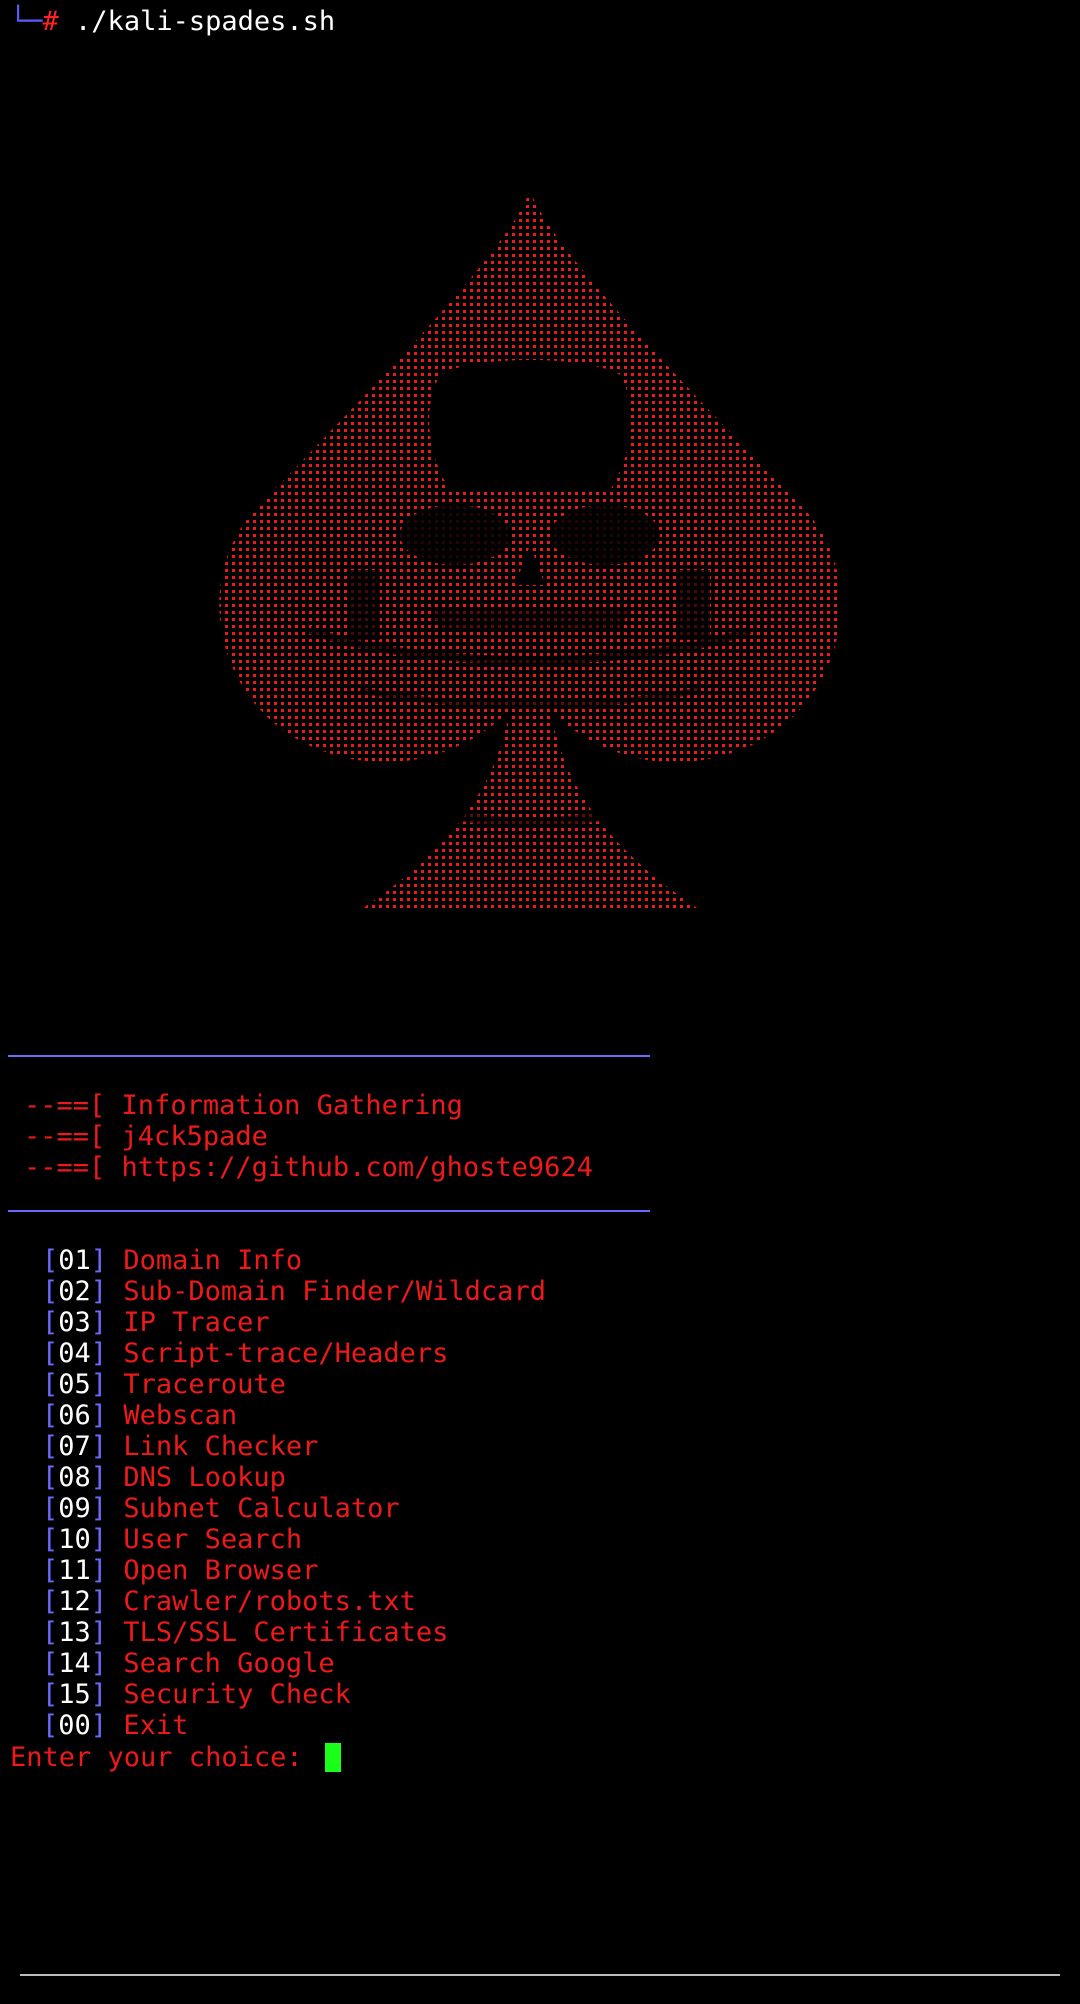 The height and width of the screenshot is (2004, 1080). What do you see at coordinates (180, 1446) in the screenshot?
I see `menu-item-link-checker: [07] Link Checker` at bounding box center [180, 1446].